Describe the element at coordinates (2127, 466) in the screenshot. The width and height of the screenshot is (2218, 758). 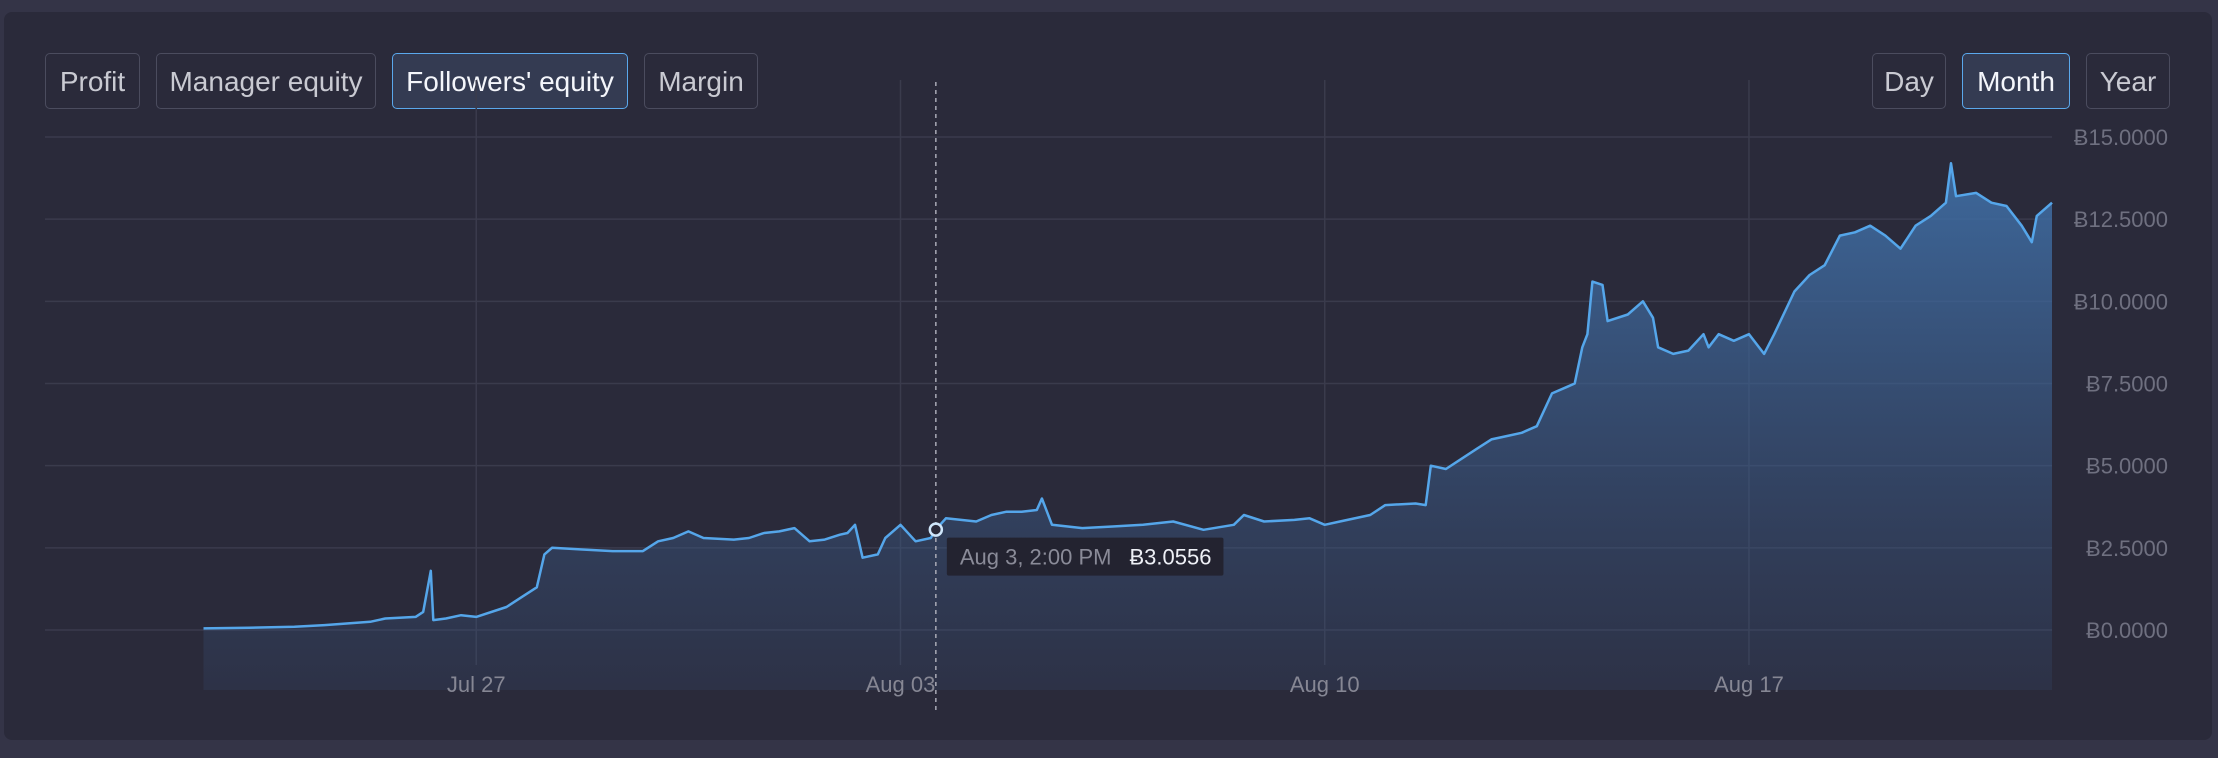
I see `y-tick-label: Ƀ5.0000` at that location.